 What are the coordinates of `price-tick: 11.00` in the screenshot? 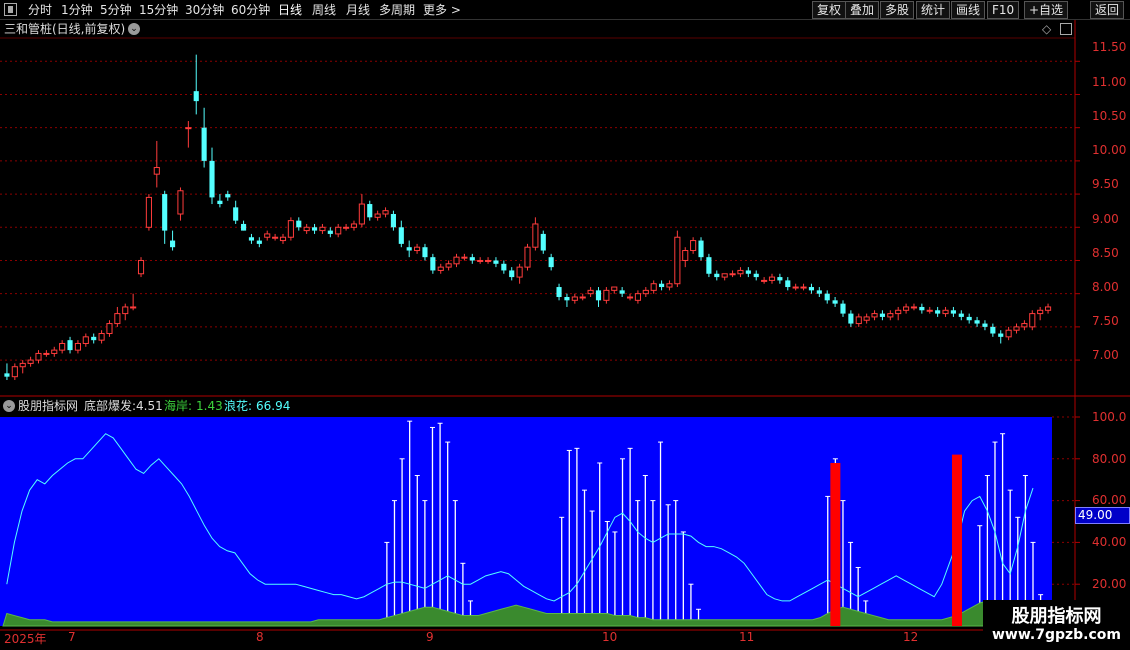 It's located at (1109, 82).